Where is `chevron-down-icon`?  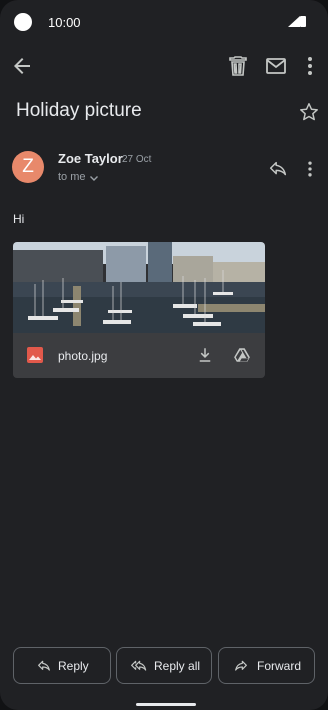 chevron-down-icon is located at coordinates (94, 178).